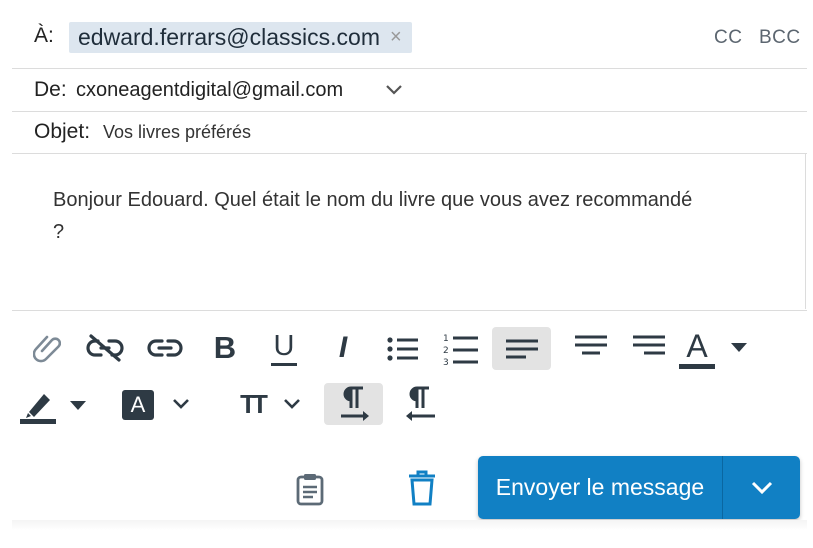  I want to click on font-color-glyph: A, so click(697, 346).